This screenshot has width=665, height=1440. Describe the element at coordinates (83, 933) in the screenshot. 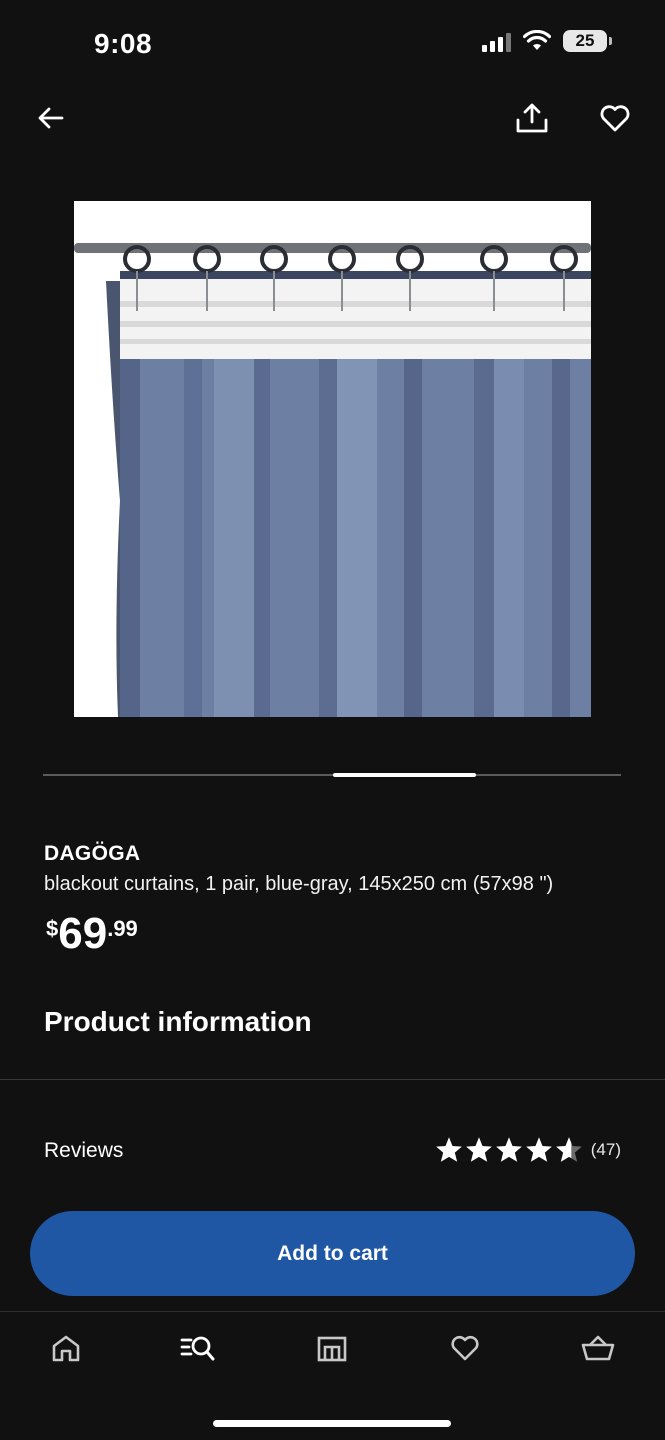

I see `price-integer: 69` at that location.